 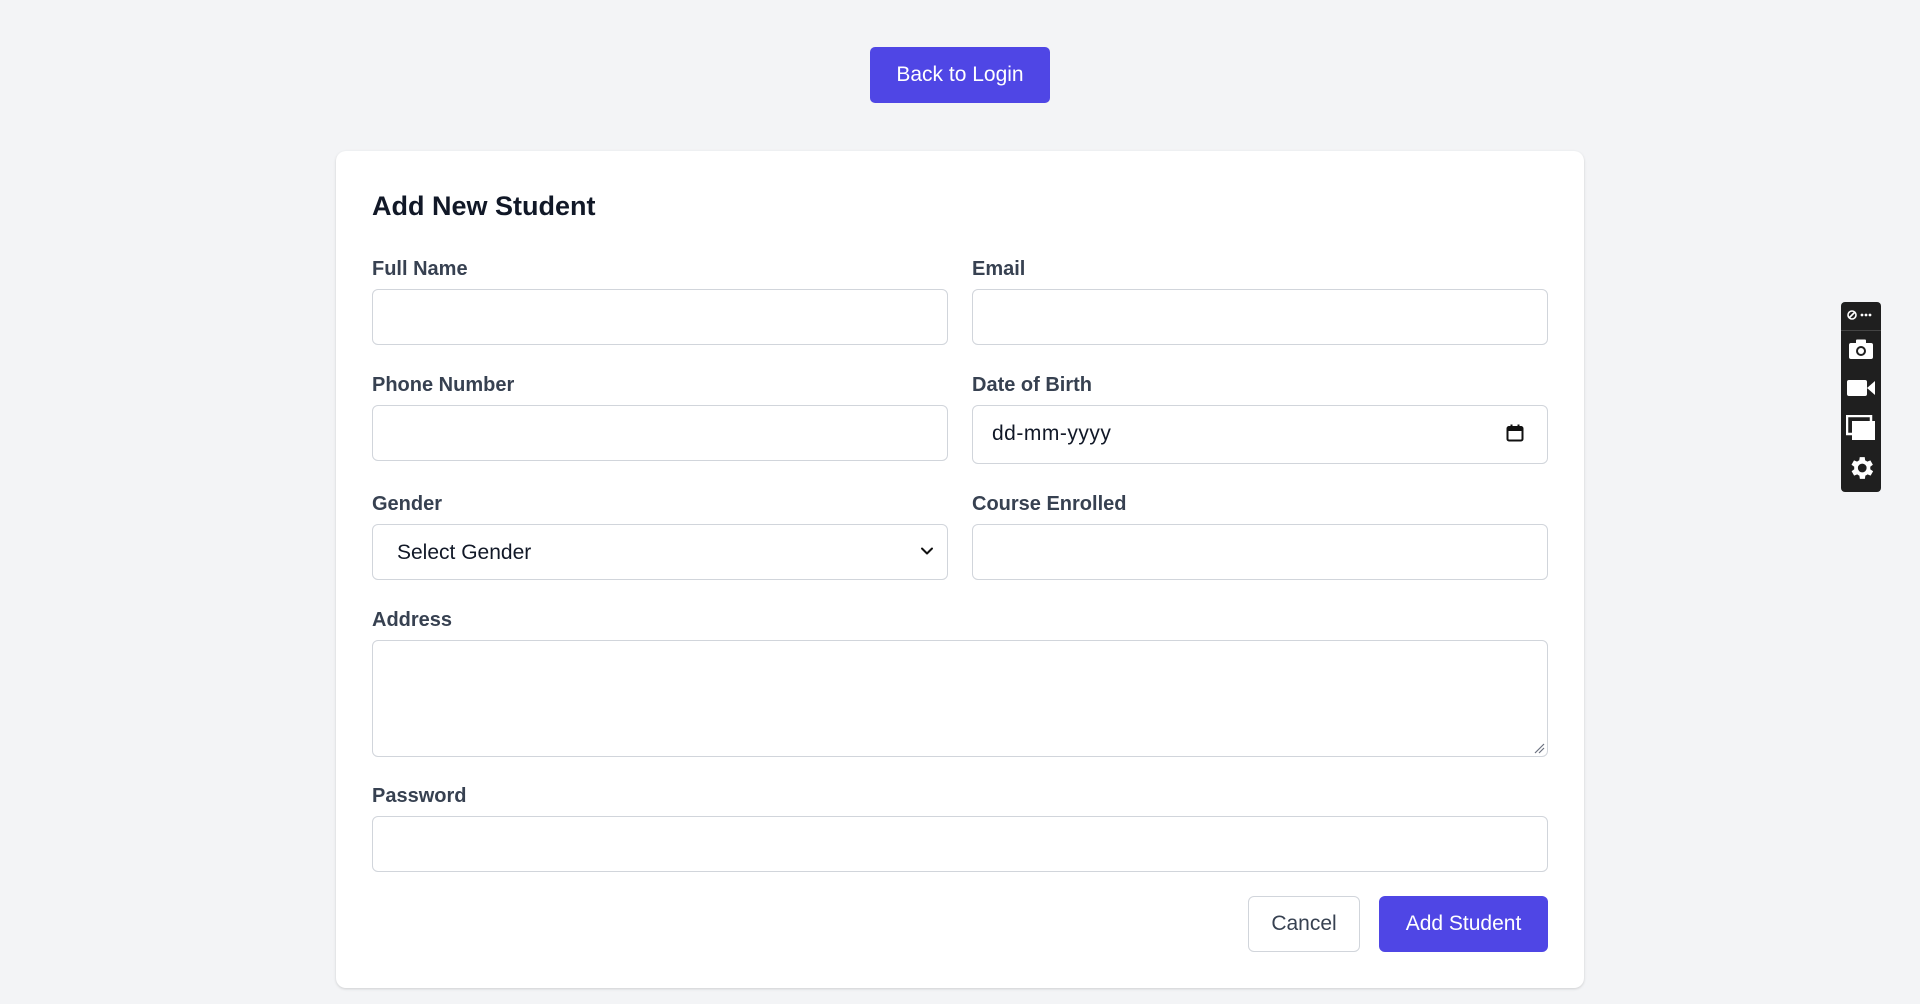 I want to click on calendar-icon, so click(x=1515, y=433).